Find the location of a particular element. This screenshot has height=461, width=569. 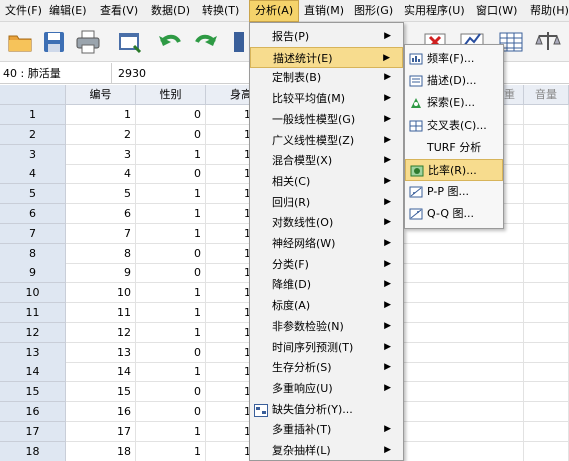

analyze-menu-item: 分类(F) ▶ is located at coordinates (326, 265).